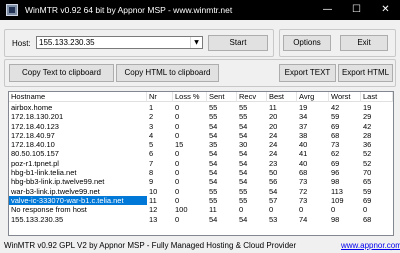  What do you see at coordinates (243, 191) in the screenshot?
I see `cell-recv: 55` at bounding box center [243, 191].